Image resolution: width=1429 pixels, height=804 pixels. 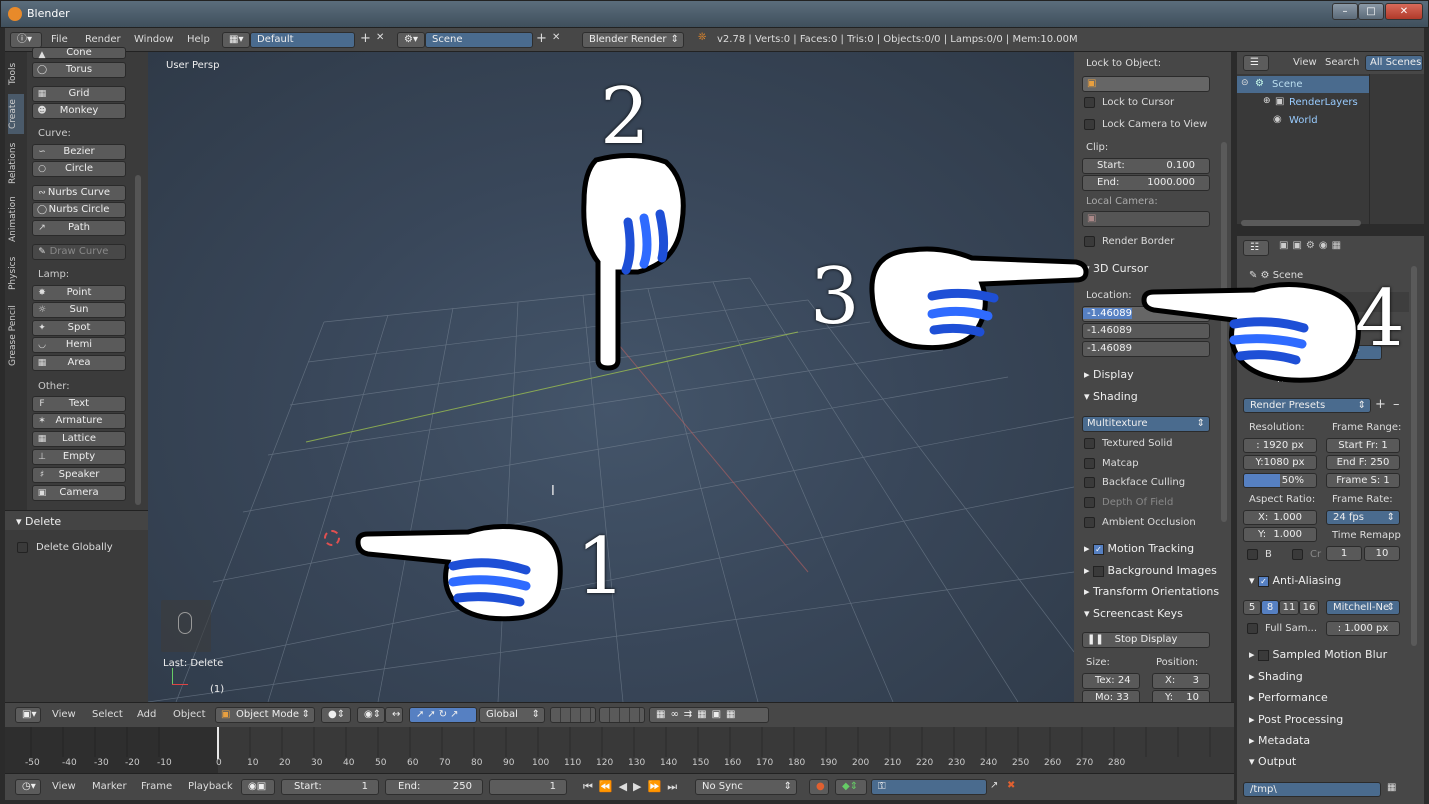 What do you see at coordinates (79, 457) in the screenshot?
I see `empty-button: ⊥ Empty` at bounding box center [79, 457].